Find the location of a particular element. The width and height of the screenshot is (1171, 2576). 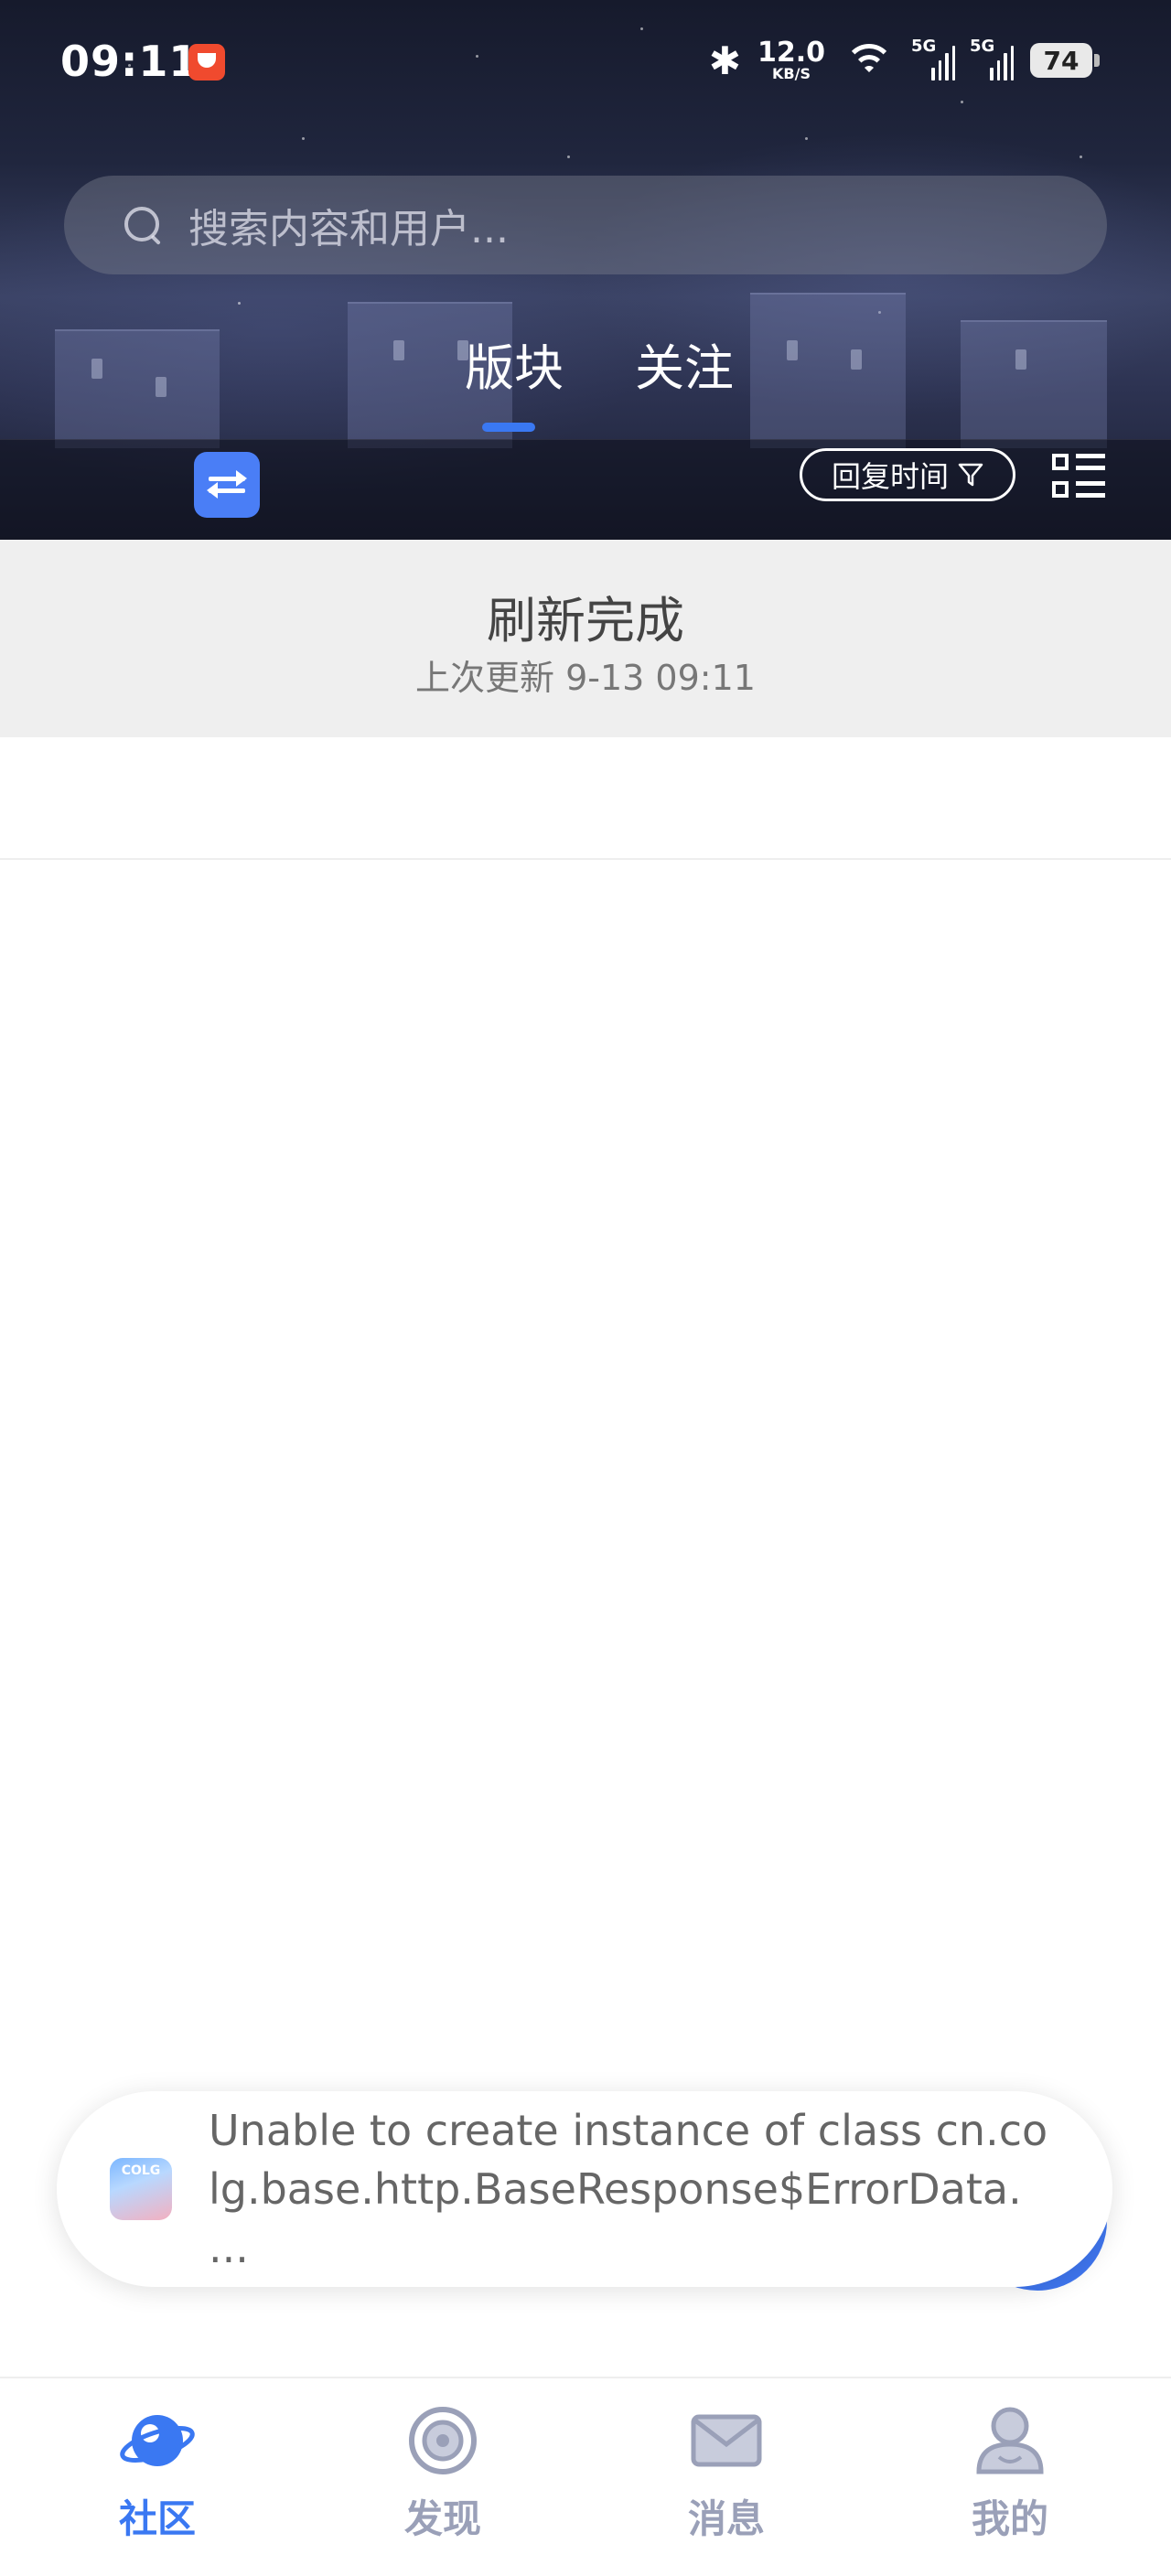

status-time: 09:11 is located at coordinates (129, 62).